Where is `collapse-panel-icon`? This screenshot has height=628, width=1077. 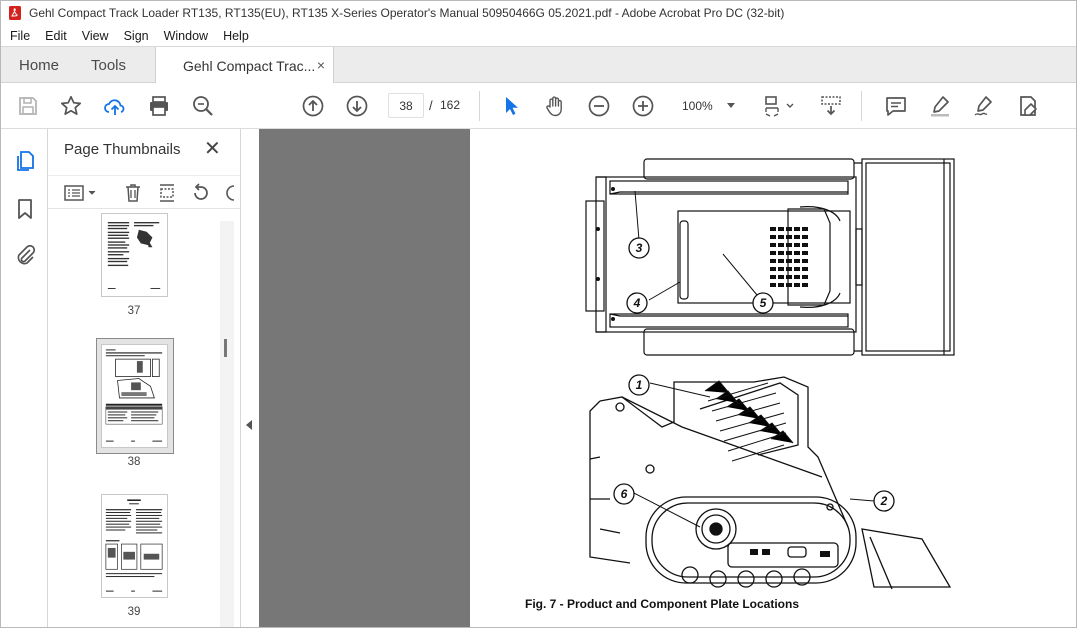
collapse-panel-icon is located at coordinates (249, 425).